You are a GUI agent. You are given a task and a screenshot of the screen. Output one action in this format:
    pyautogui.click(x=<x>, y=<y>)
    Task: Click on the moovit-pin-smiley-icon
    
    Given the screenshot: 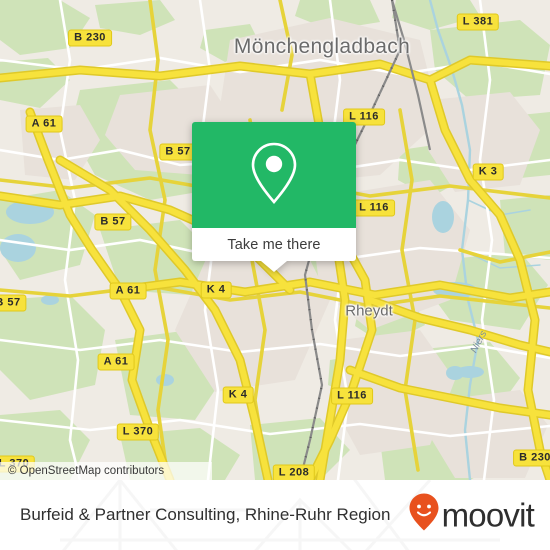 What is the action you would take?
    pyautogui.click(x=424, y=515)
    